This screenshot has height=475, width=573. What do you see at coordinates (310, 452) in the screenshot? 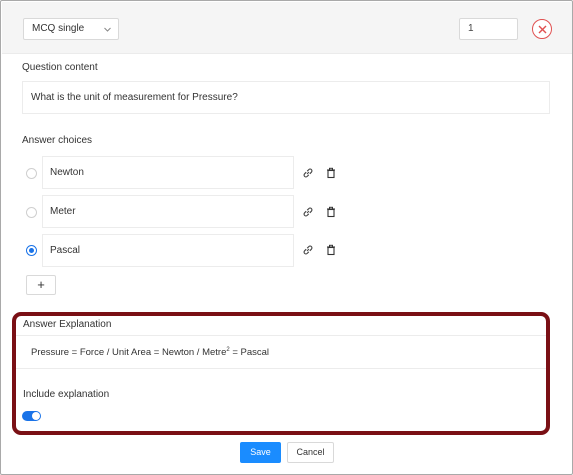
I see `cancel-button: Cancel` at bounding box center [310, 452].